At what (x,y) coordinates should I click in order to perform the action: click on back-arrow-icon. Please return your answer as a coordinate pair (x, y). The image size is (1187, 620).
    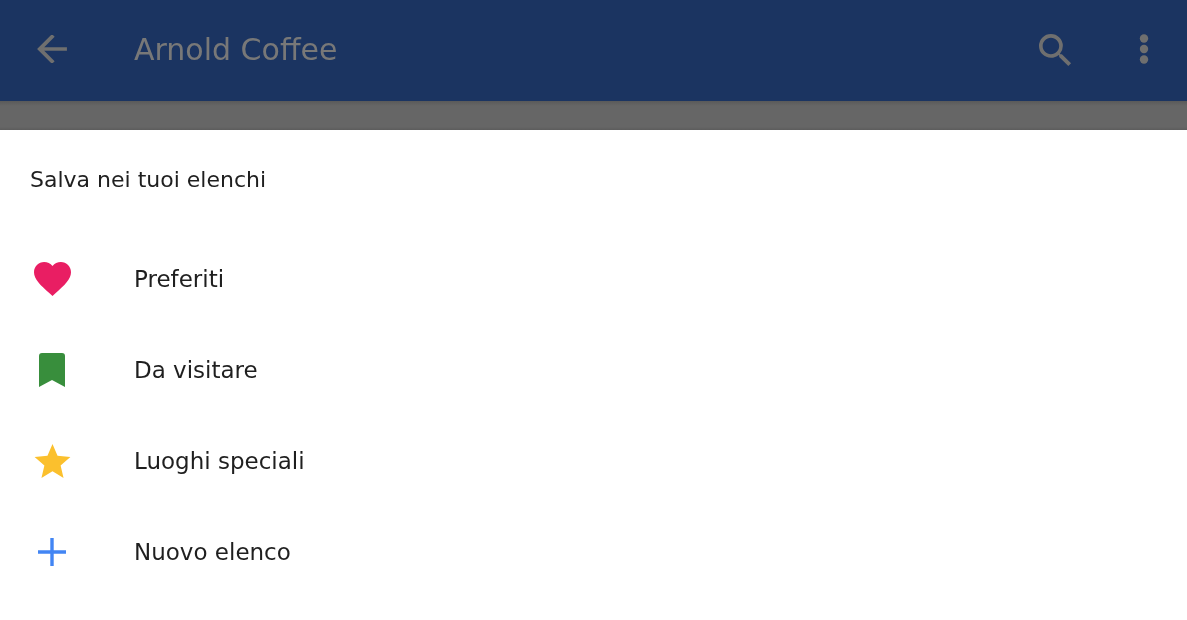
    Looking at the image, I should click on (52, 48).